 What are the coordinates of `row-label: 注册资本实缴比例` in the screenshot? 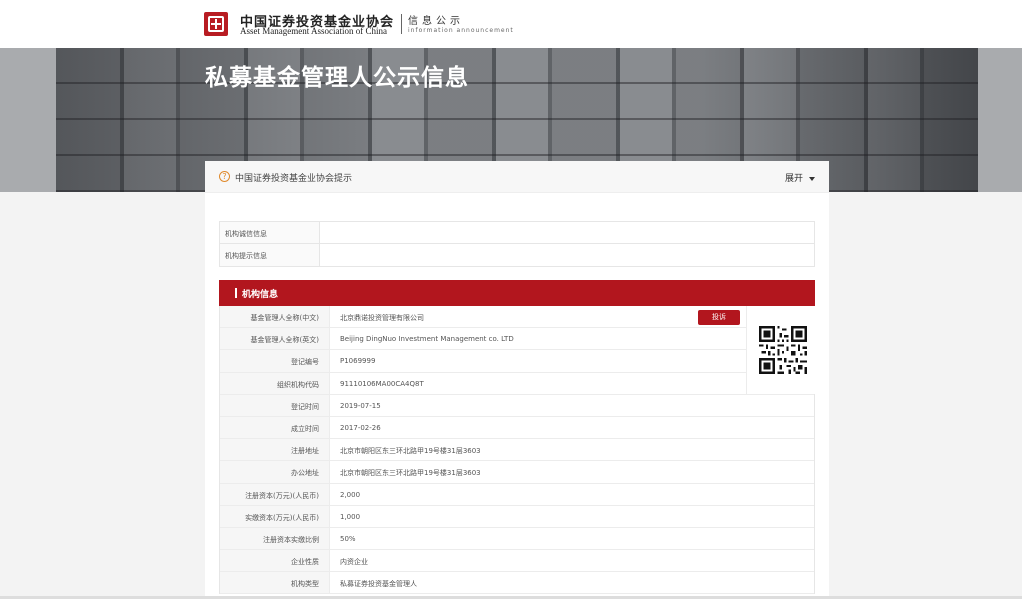 It's located at (274, 538).